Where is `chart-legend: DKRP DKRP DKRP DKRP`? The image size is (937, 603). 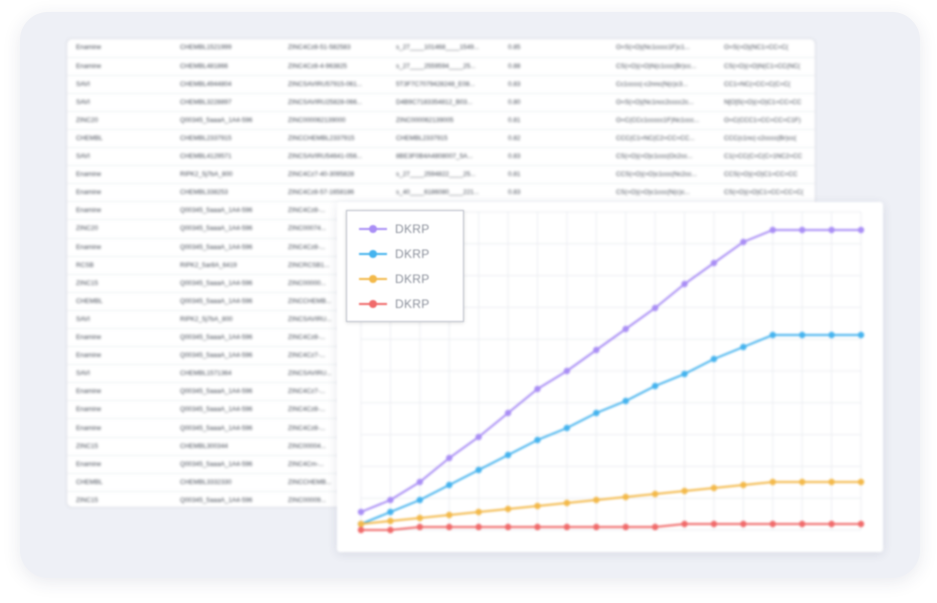 chart-legend: DKRP DKRP DKRP DKRP is located at coordinates (405, 266).